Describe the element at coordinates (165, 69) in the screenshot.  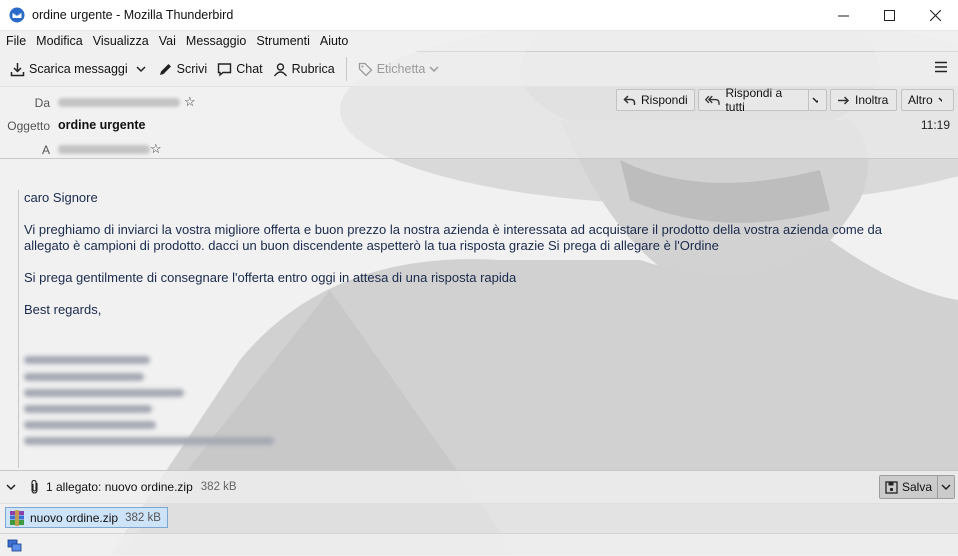
I see `pencil-icon` at that location.